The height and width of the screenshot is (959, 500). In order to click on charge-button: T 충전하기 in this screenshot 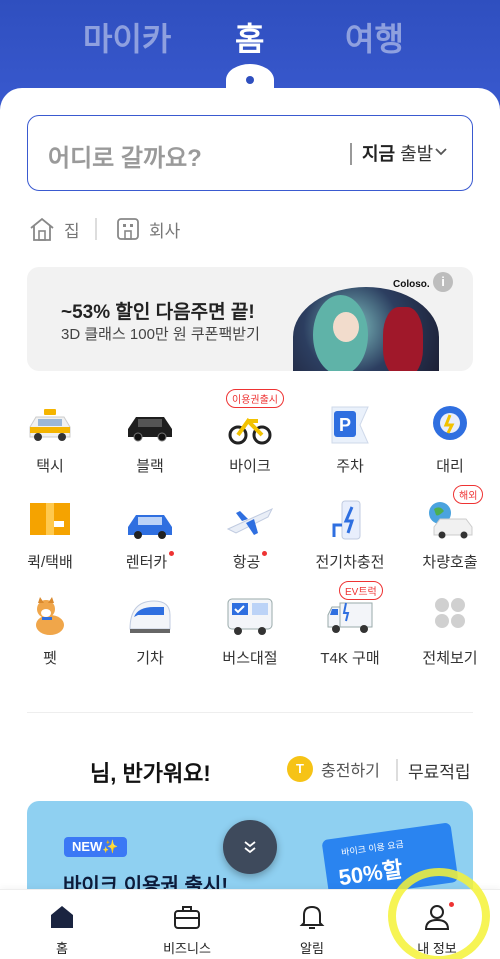, I will do `click(333, 769)`.